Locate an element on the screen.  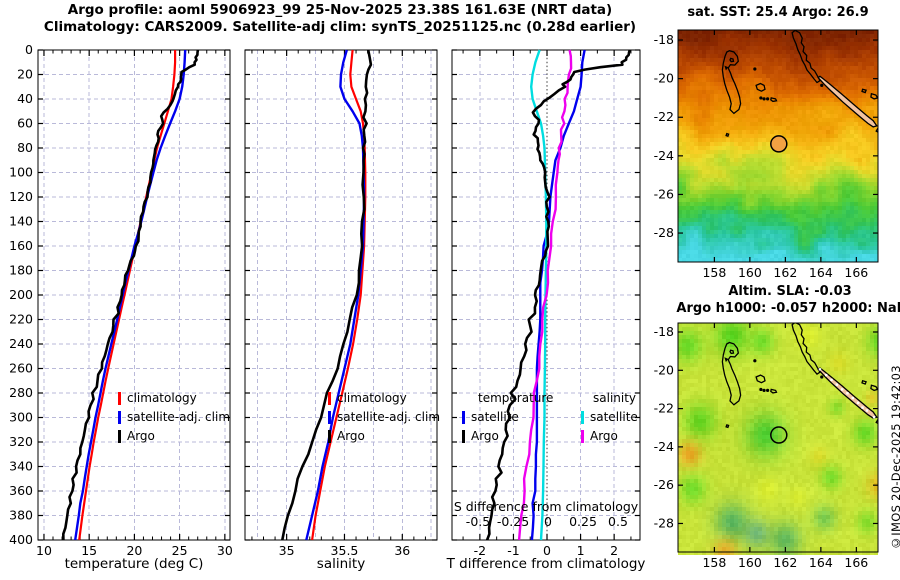
svg-text: 400 is located at coordinates (21, 539).